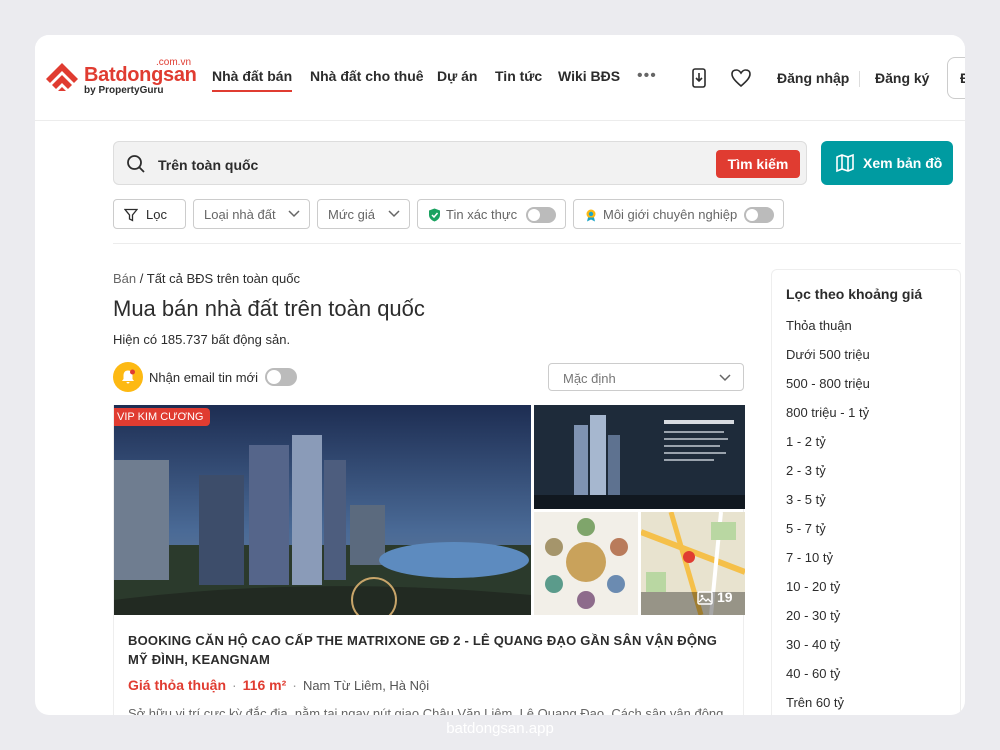 Image resolution: width=1000 pixels, height=750 pixels. I want to click on verified-toggle, so click(541, 215).